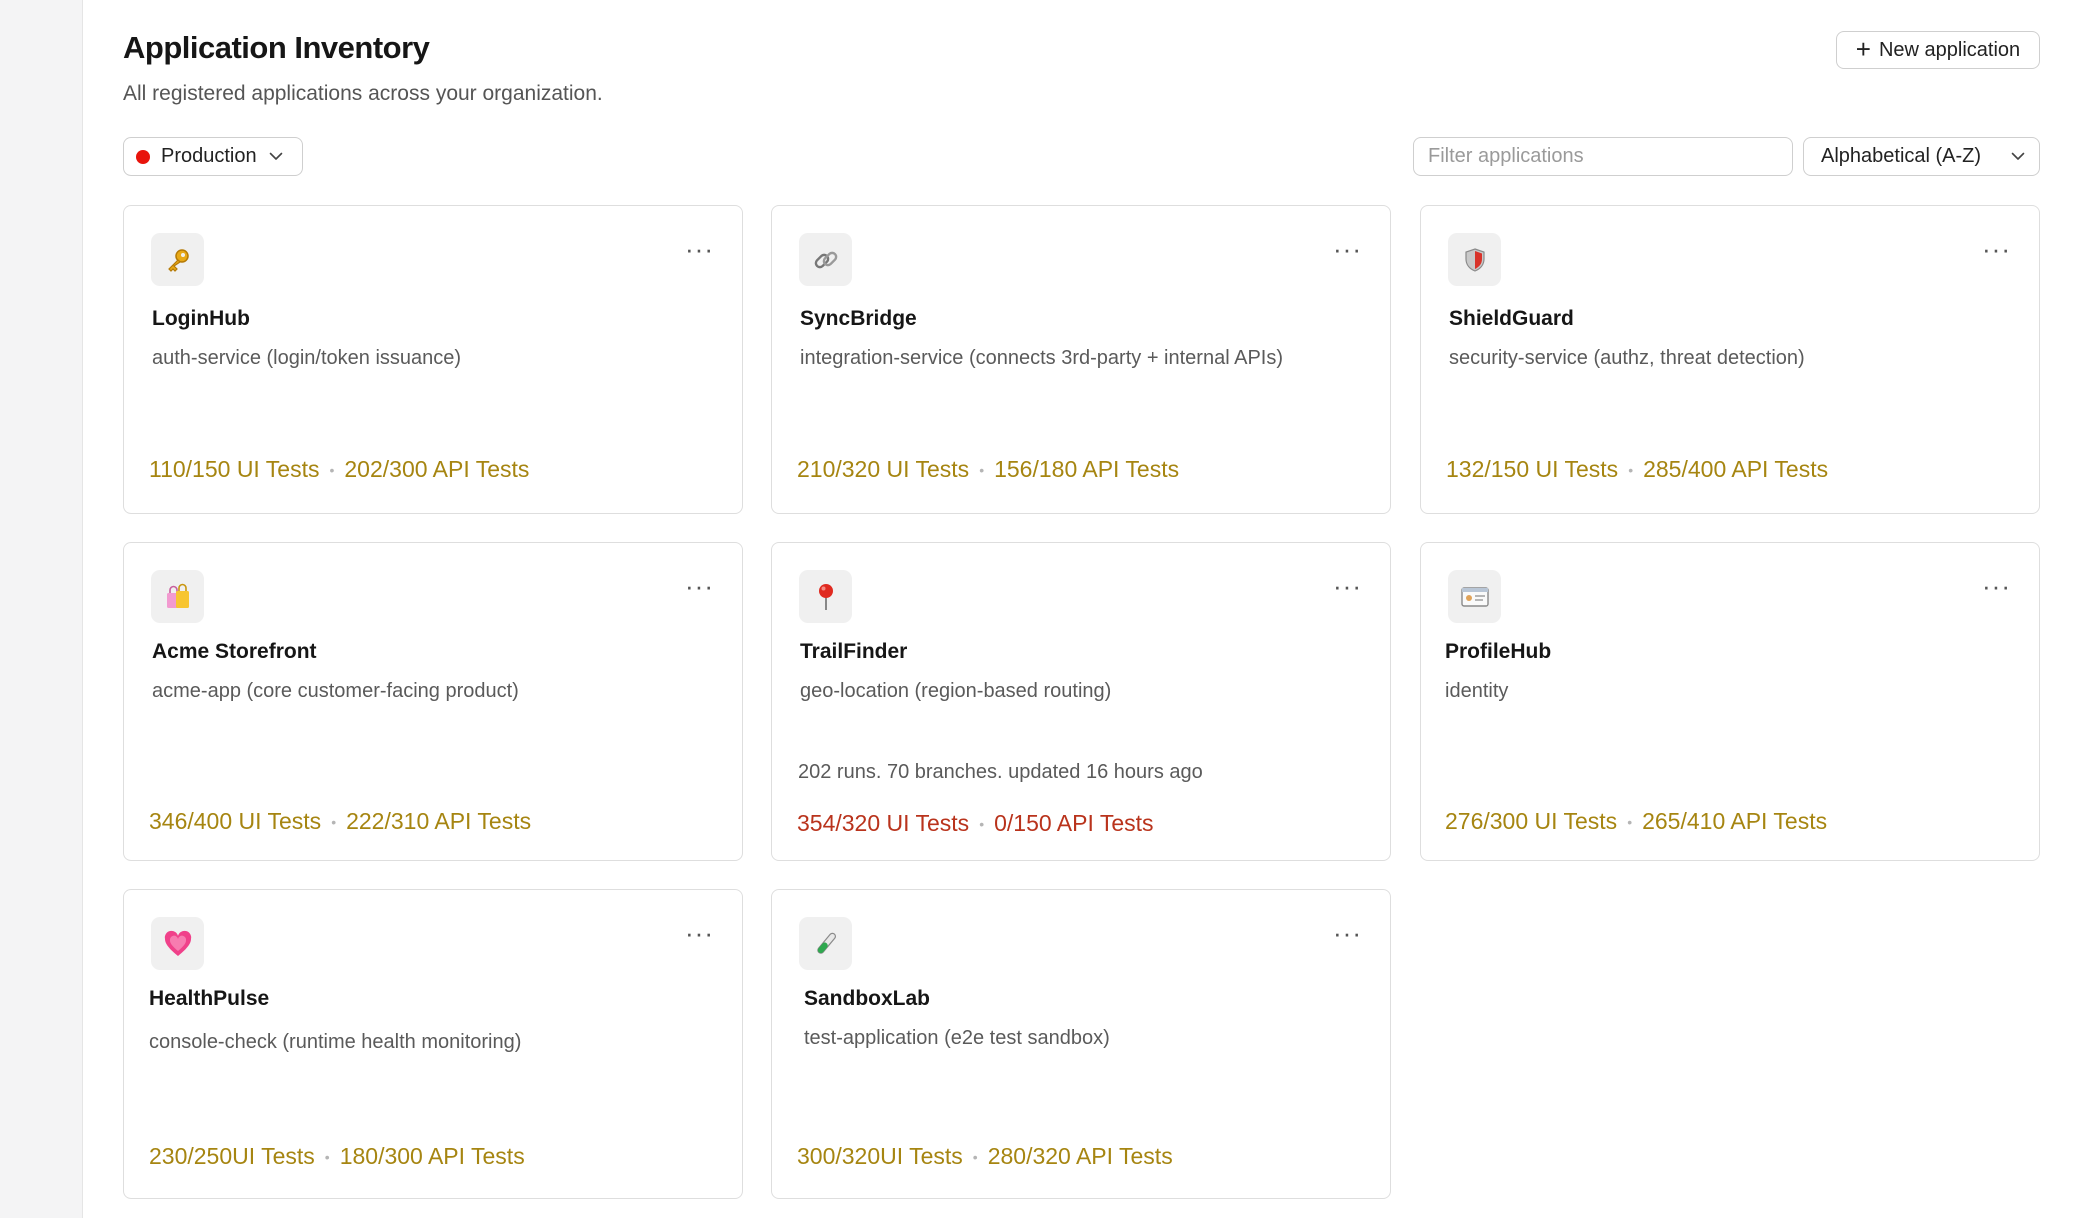 This screenshot has width=2082, height=1218. Describe the element at coordinates (825, 259) in the screenshot. I see `link-icon` at that location.